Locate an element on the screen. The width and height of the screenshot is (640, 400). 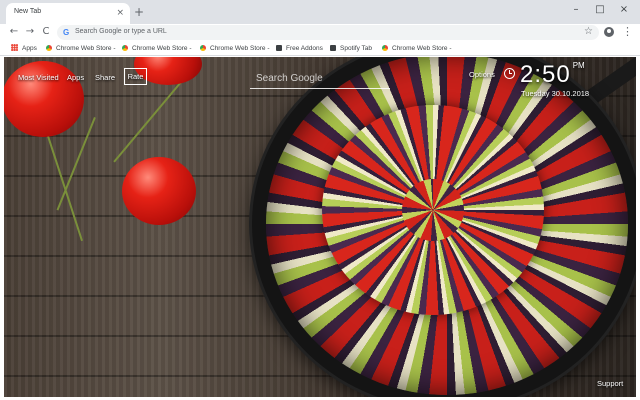
share-link: Share is located at coordinates (105, 77).